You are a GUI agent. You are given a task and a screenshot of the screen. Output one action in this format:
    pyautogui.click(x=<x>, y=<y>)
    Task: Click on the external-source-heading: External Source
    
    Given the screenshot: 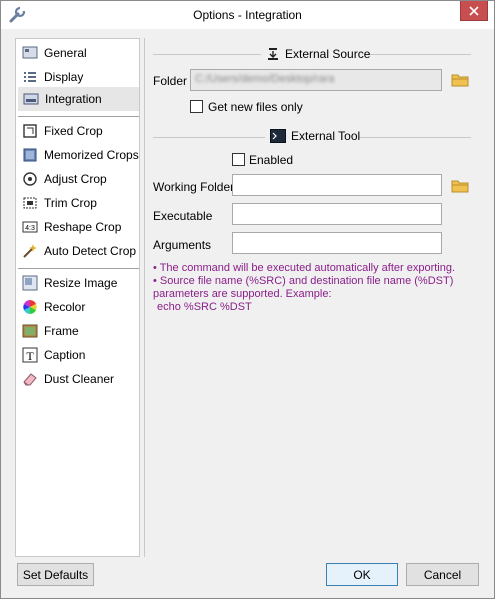 What is the action you would take?
    pyautogui.click(x=318, y=54)
    